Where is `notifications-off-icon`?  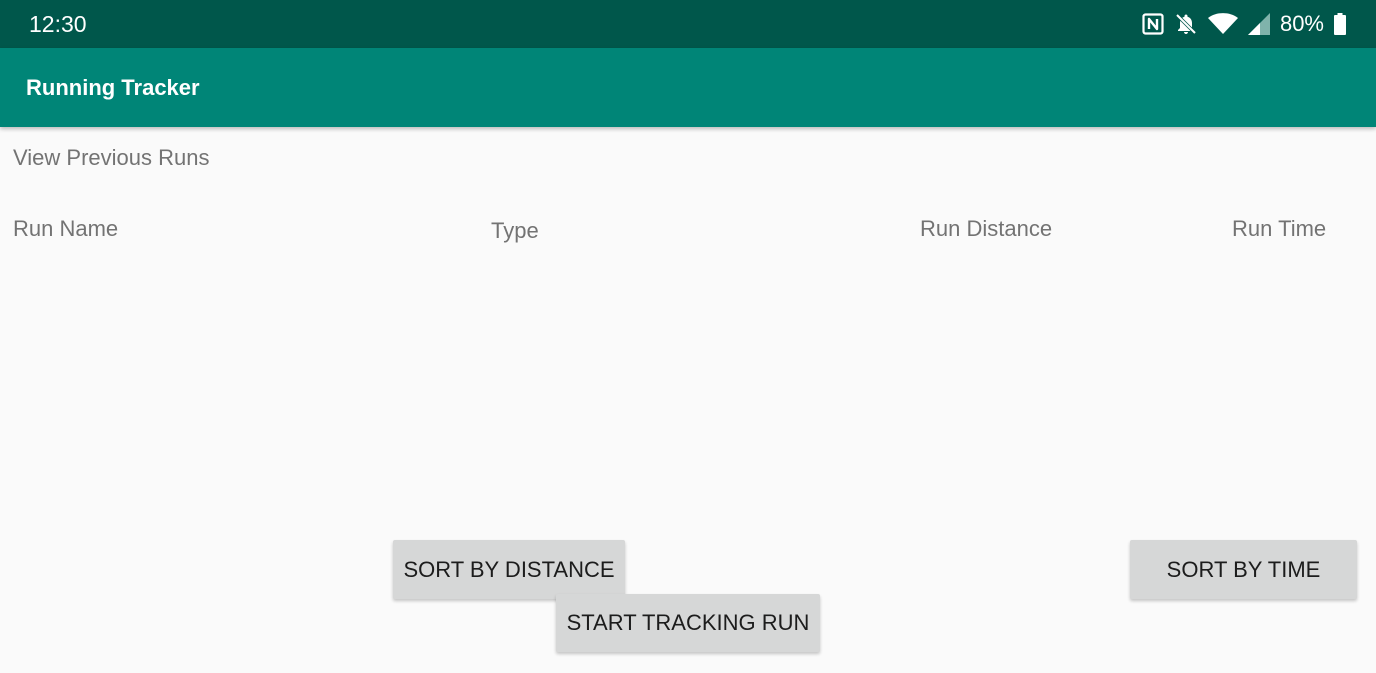
notifications-off-icon is located at coordinates (1186, 24).